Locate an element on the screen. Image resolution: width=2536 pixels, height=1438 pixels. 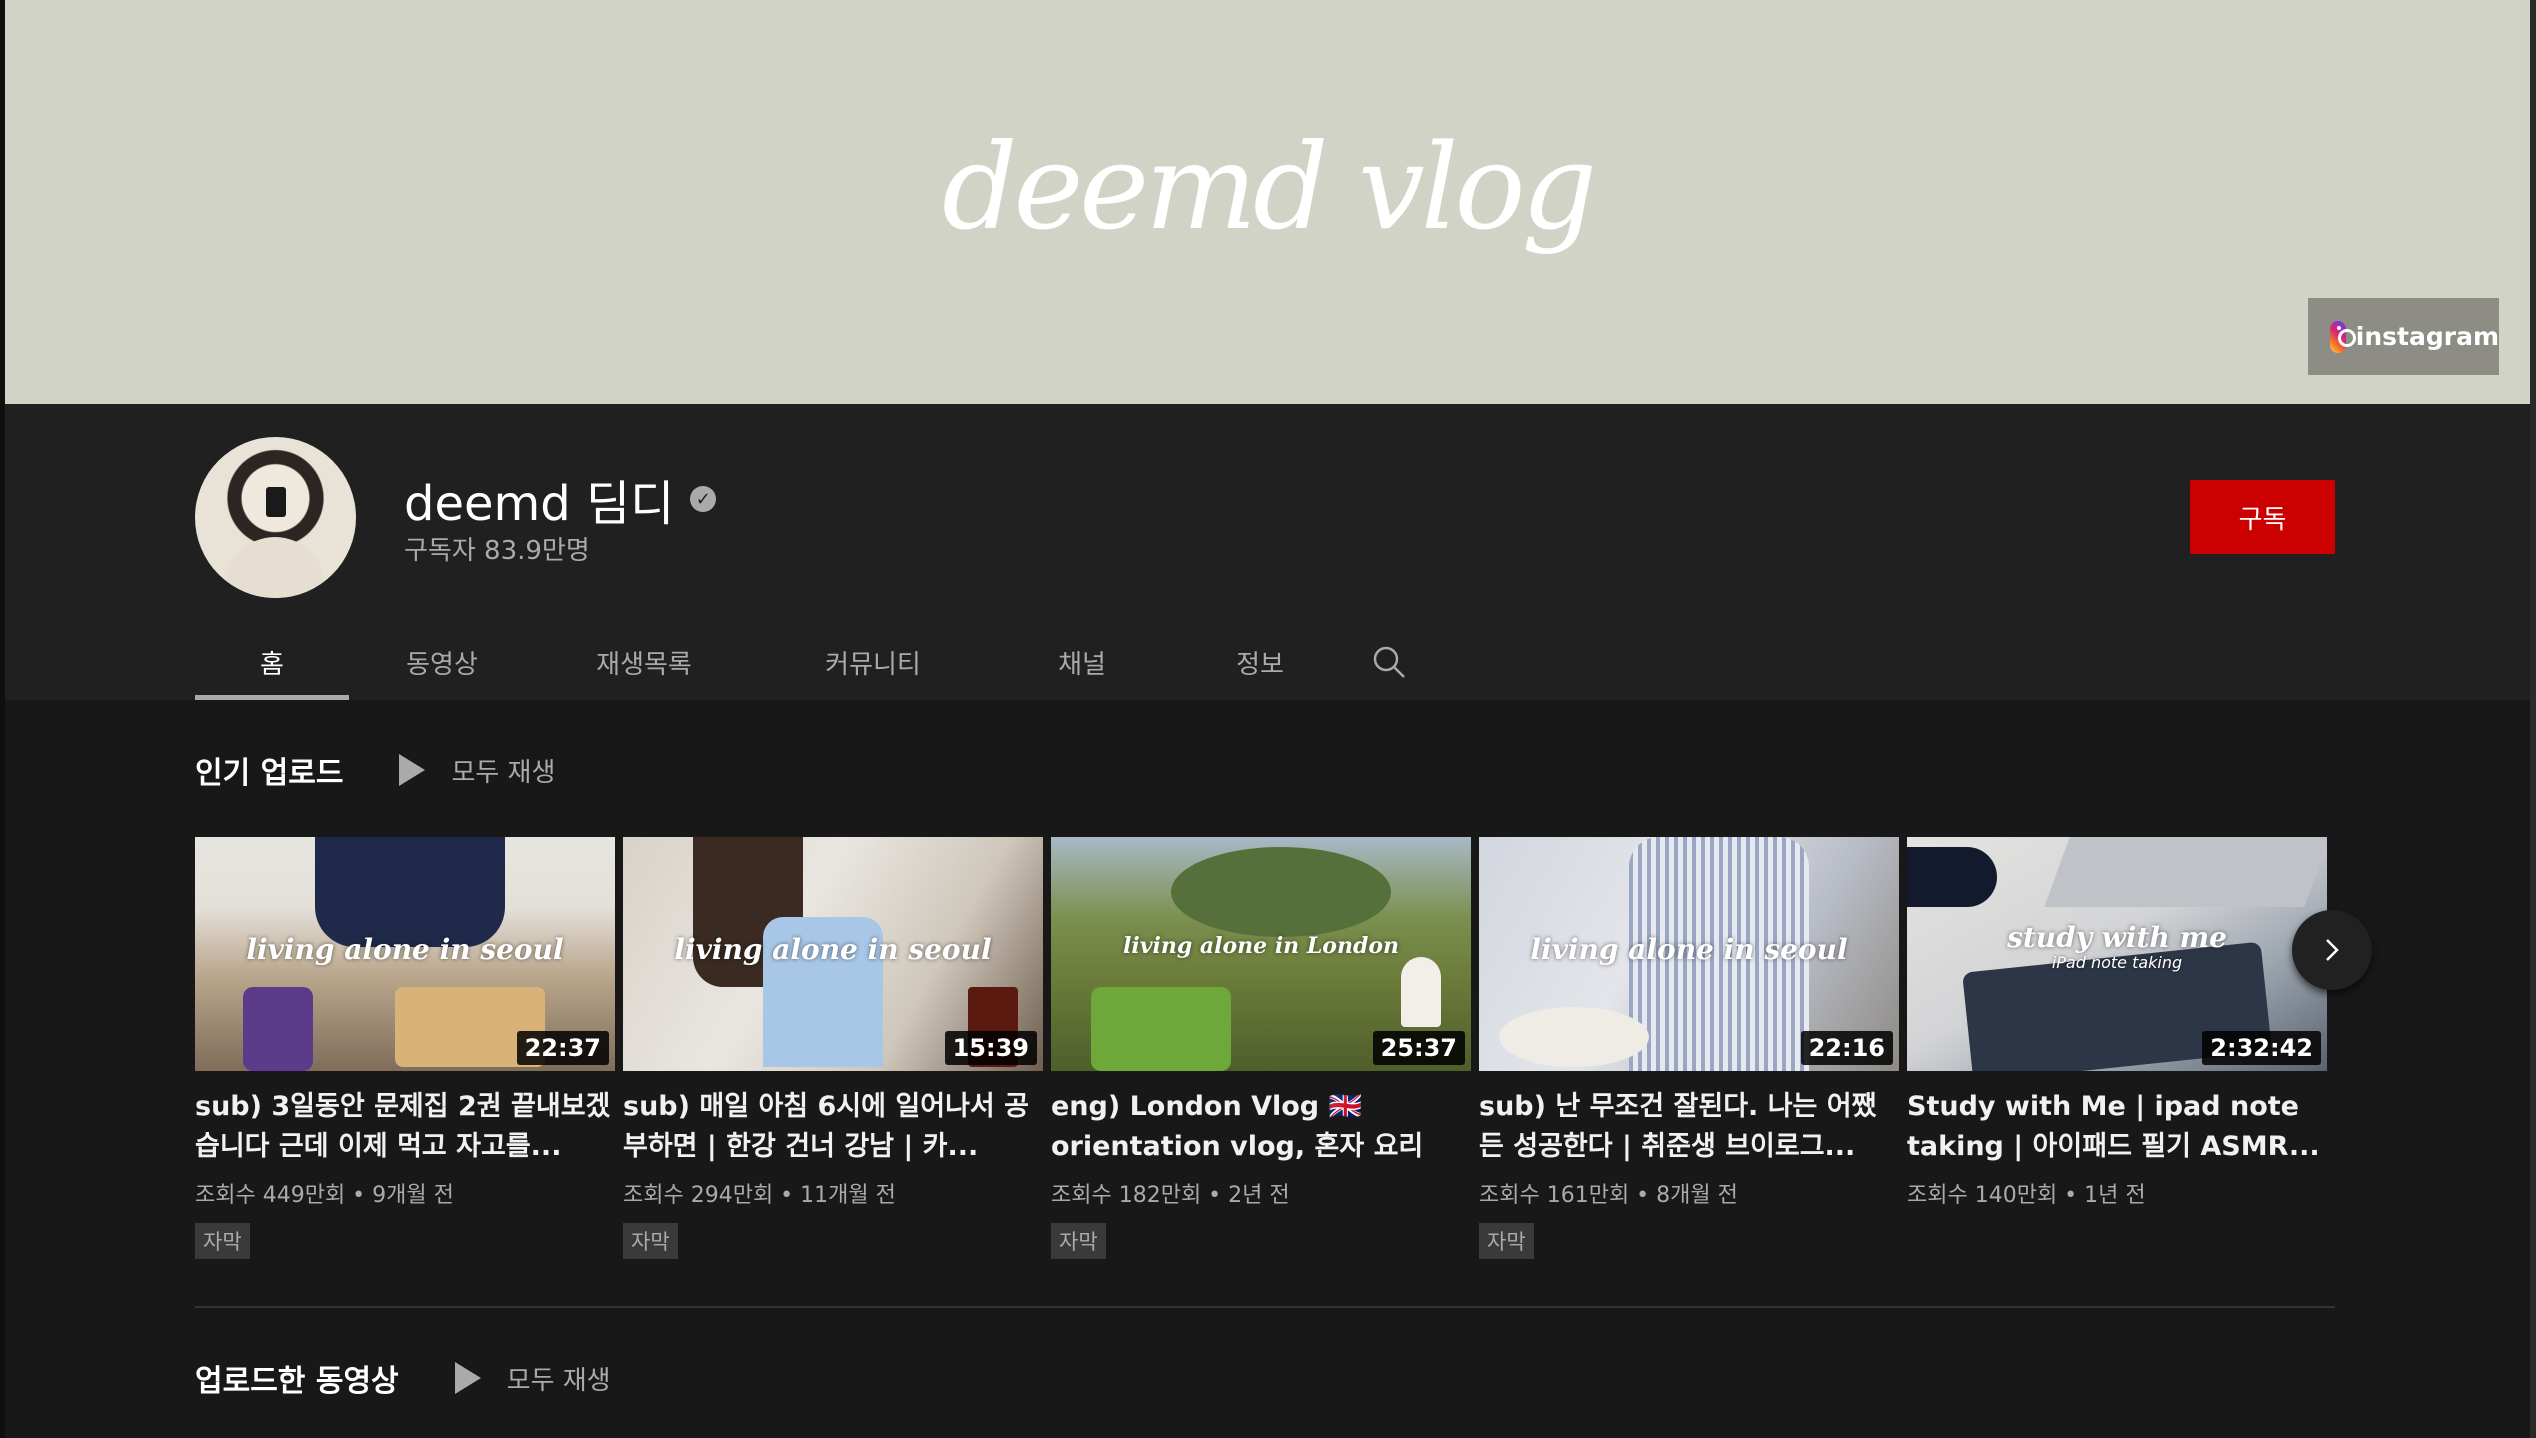
video-thumbnail: study with me iPad note taking 2:32:42 is located at coordinates (2117, 954).